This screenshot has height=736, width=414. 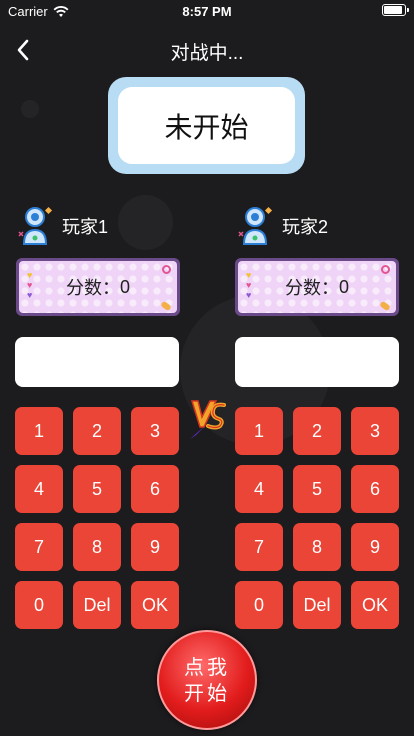 I want to click on player1-score-value: 0, so click(x=124, y=286).